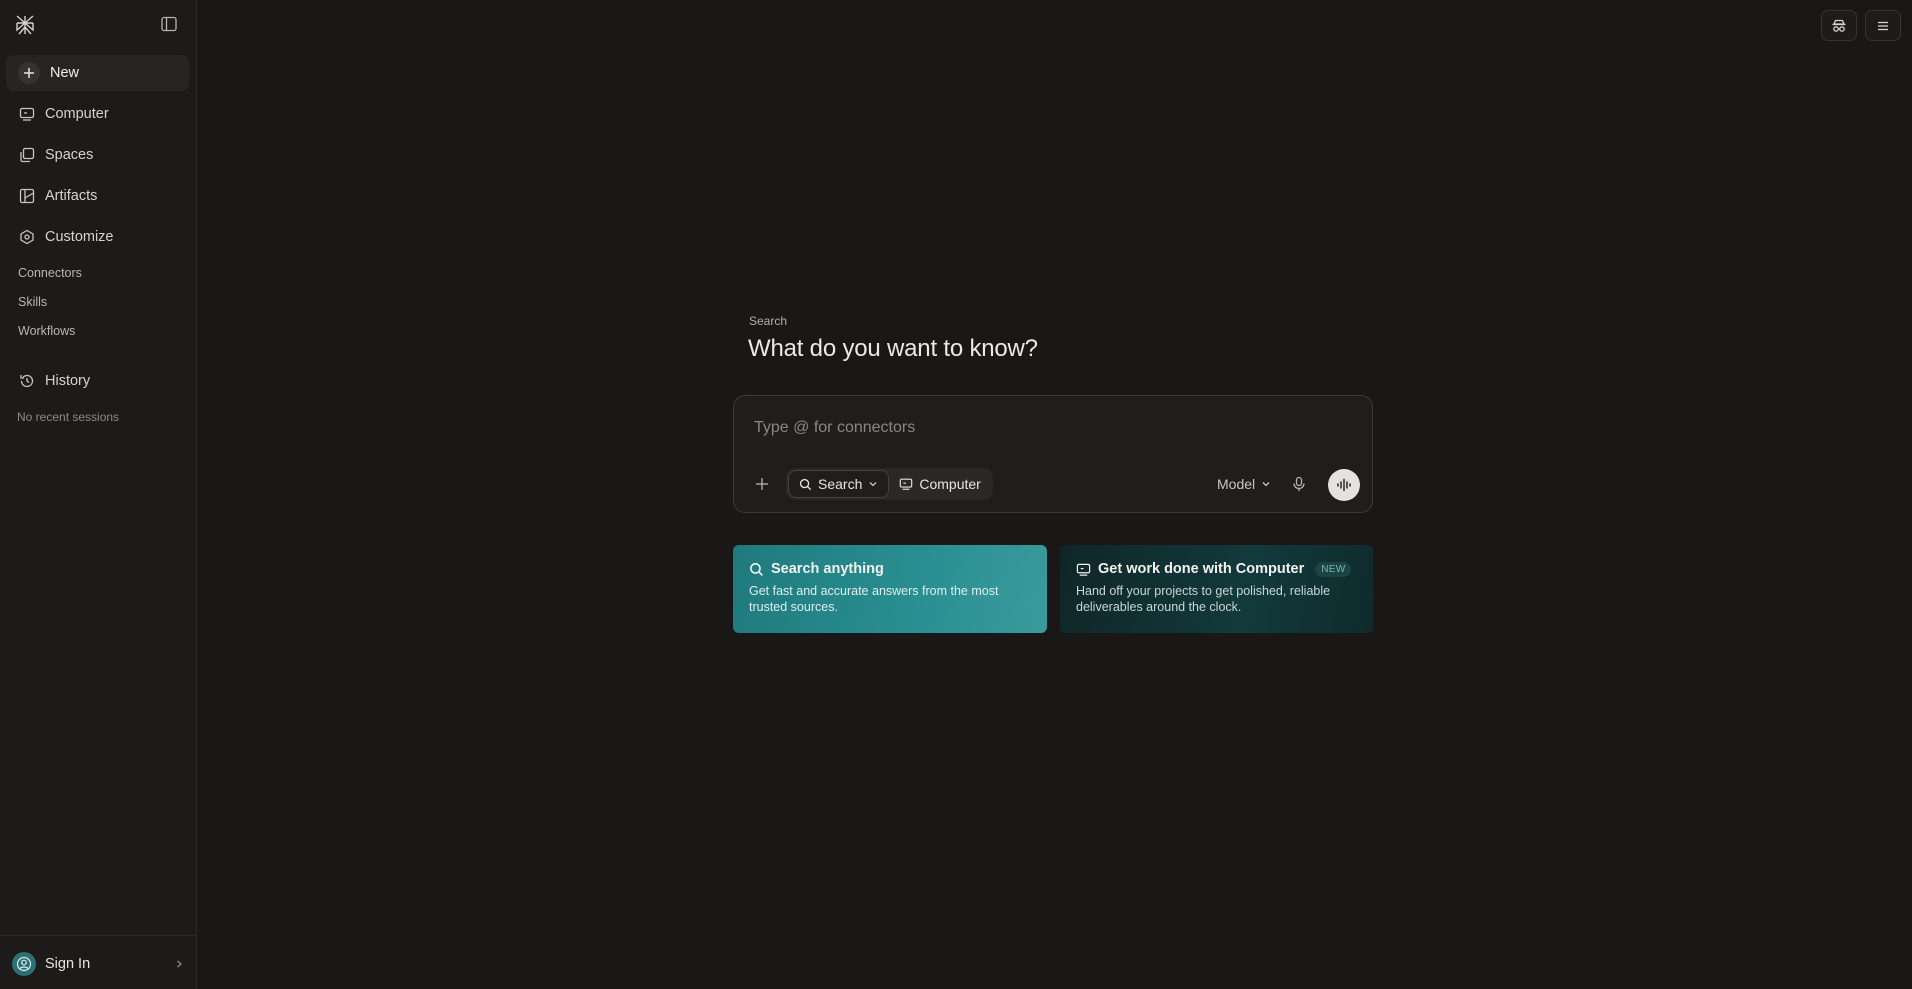 Image resolution: width=1912 pixels, height=989 pixels. Describe the element at coordinates (69, 155) in the screenshot. I see `sidebar-item-label: Spaces` at that location.